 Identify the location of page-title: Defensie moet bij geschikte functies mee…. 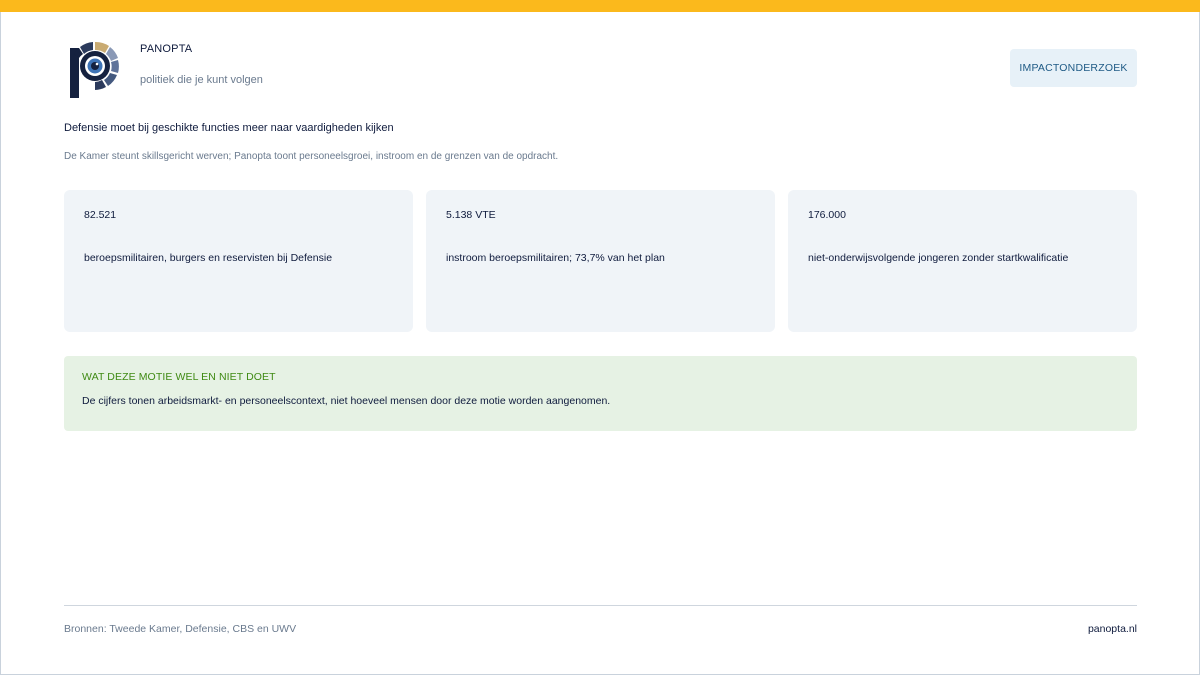
(229, 128).